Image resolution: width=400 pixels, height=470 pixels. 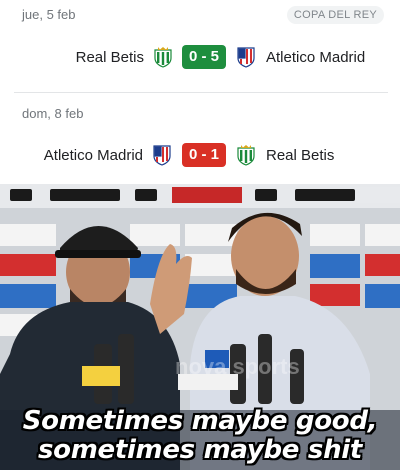 What do you see at coordinates (316, 57) in the screenshot?
I see `away-team-name: Atletico Madrid` at bounding box center [316, 57].